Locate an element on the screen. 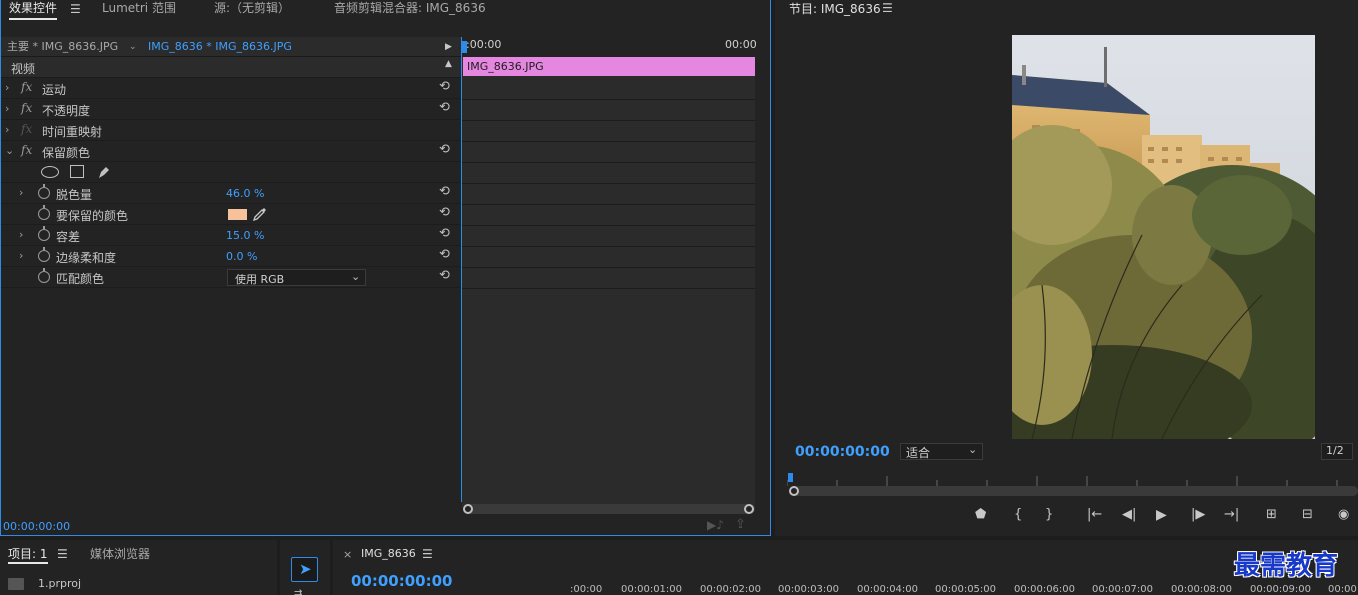 The image size is (1358, 595). collapse-icon: ▲ is located at coordinates (448, 64).